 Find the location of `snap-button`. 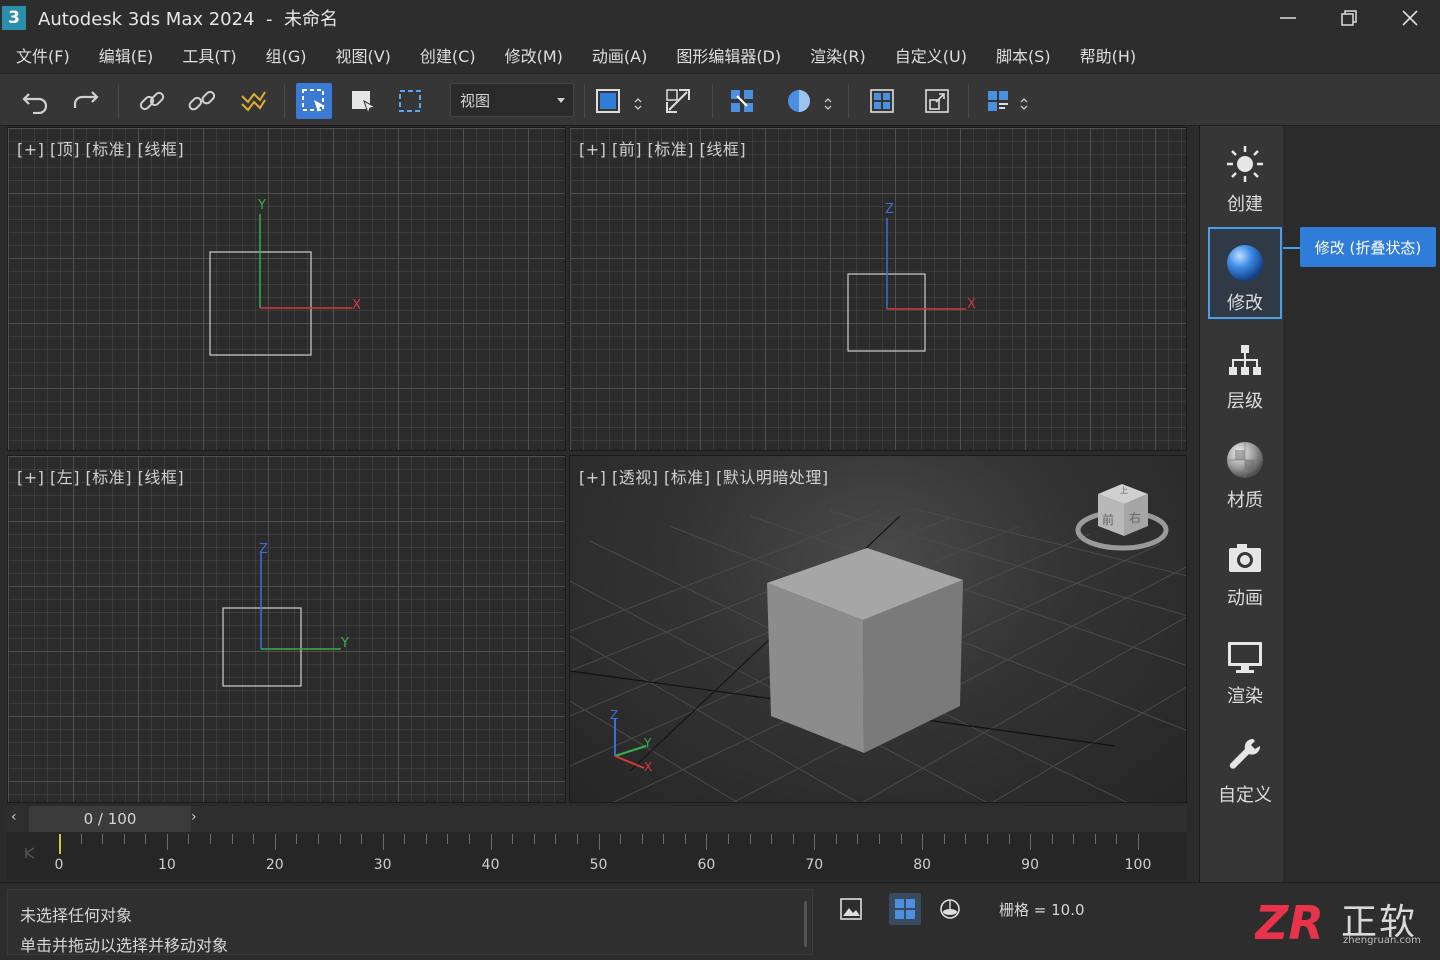

snap-button is located at coordinates (742, 101).